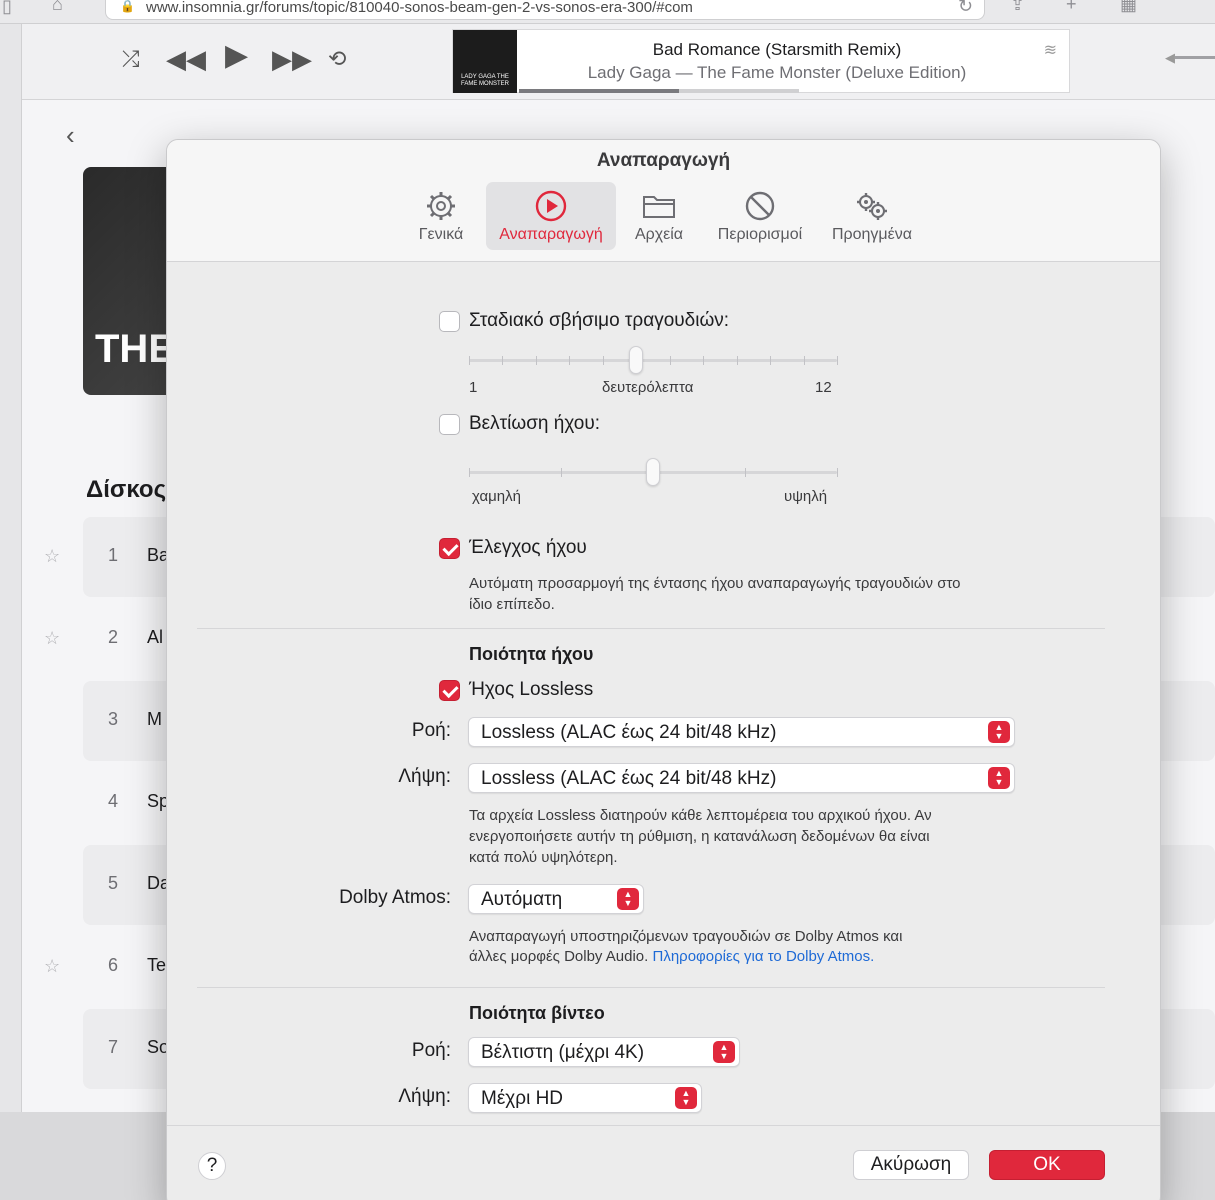 This screenshot has height=1200, width=1215. I want to click on cancel-button: Ακύρωση, so click(911, 1165).